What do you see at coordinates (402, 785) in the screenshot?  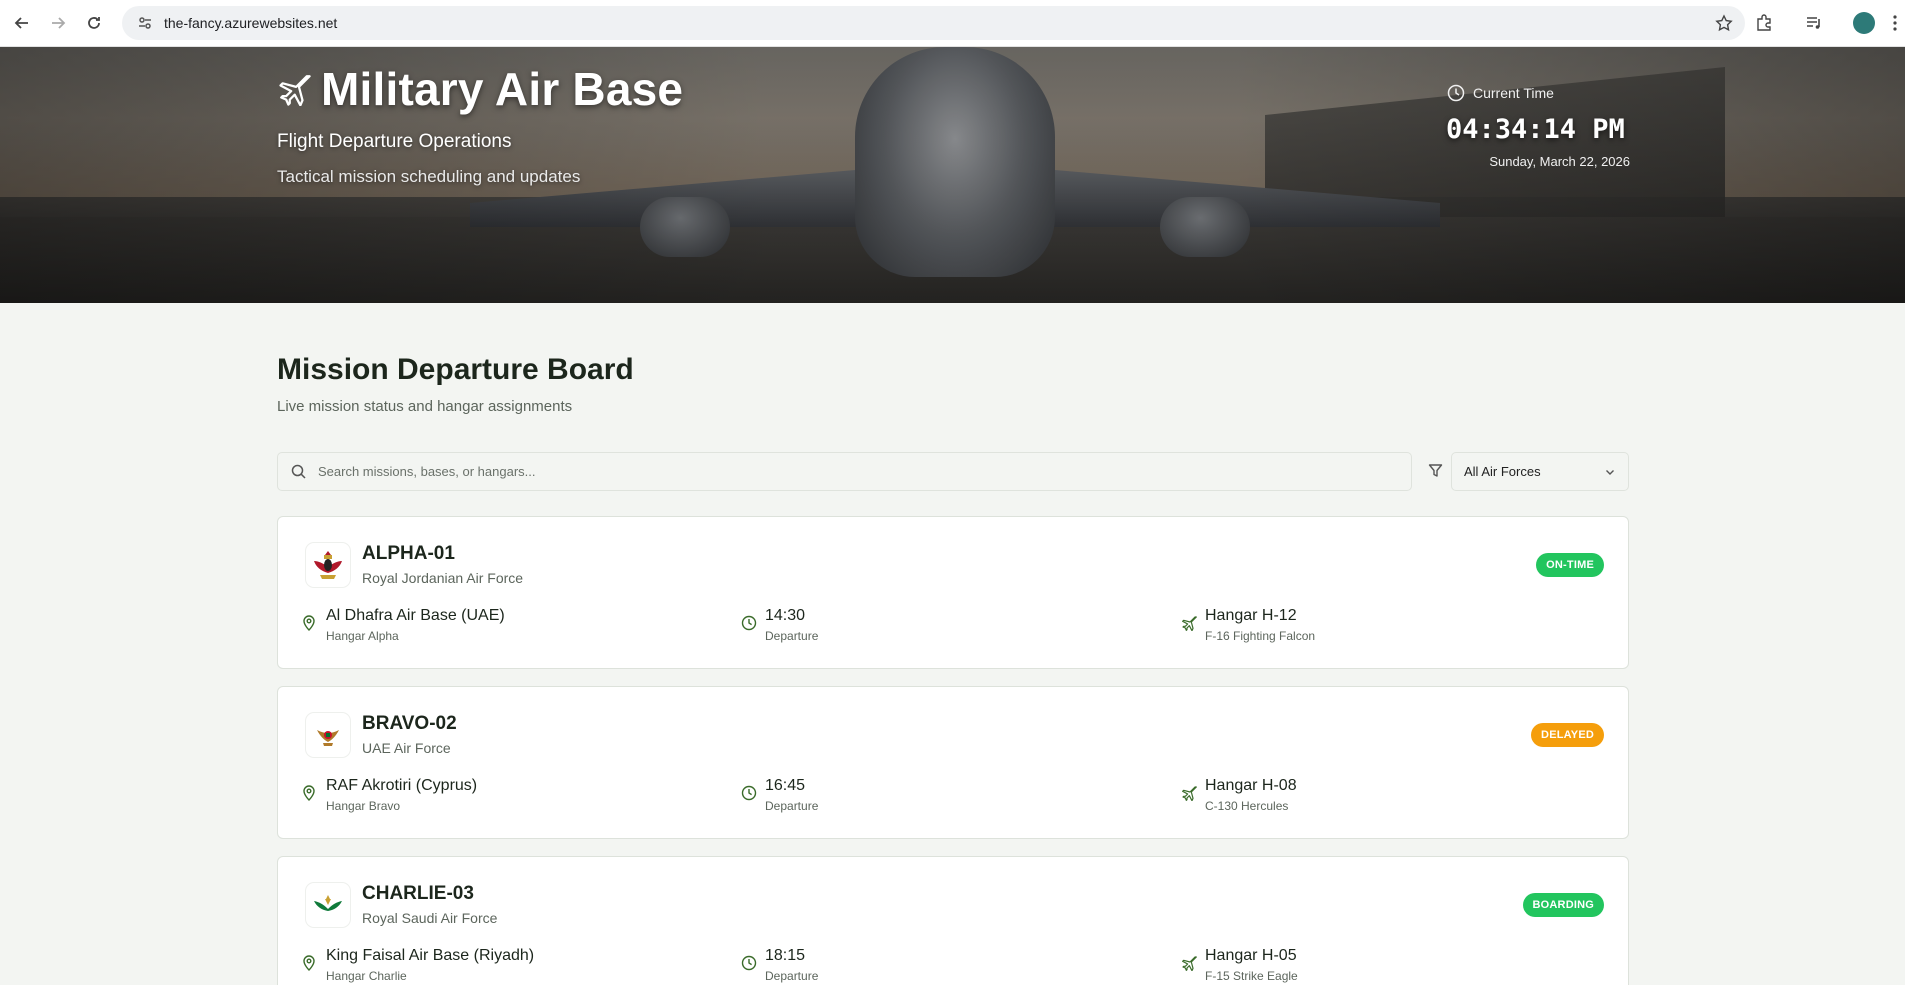 I see `base-name: RAF Akrotiri (Cyprus)` at bounding box center [402, 785].